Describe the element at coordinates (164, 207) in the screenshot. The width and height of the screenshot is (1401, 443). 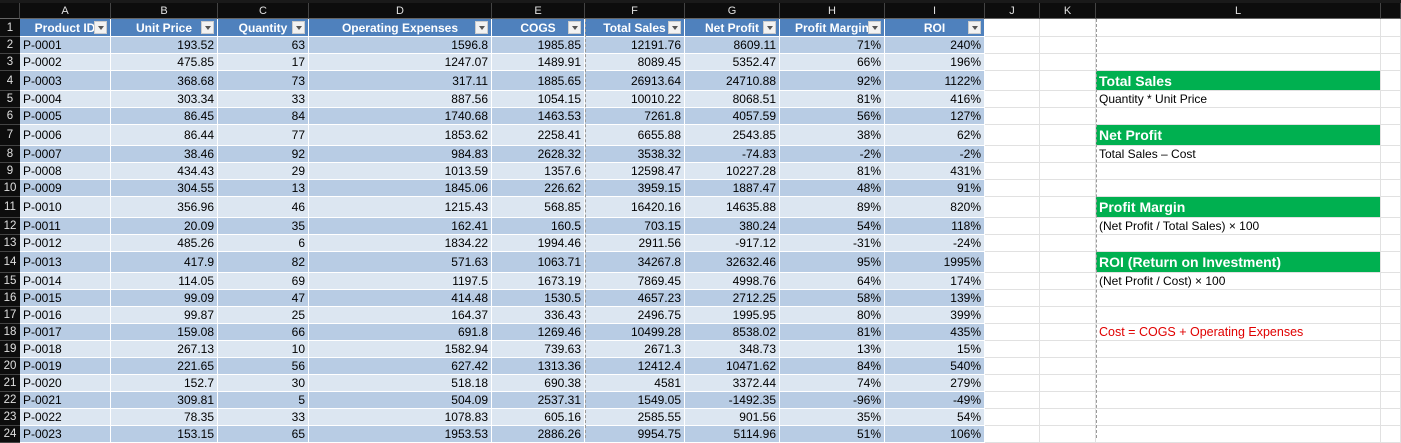
I see `table-cell: 356.96` at that location.